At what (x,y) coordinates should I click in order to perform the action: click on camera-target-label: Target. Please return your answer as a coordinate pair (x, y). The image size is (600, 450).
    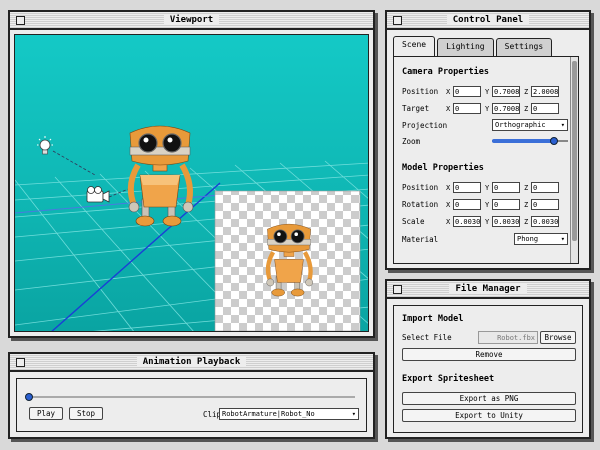
    Looking at the image, I should click on (416, 108).